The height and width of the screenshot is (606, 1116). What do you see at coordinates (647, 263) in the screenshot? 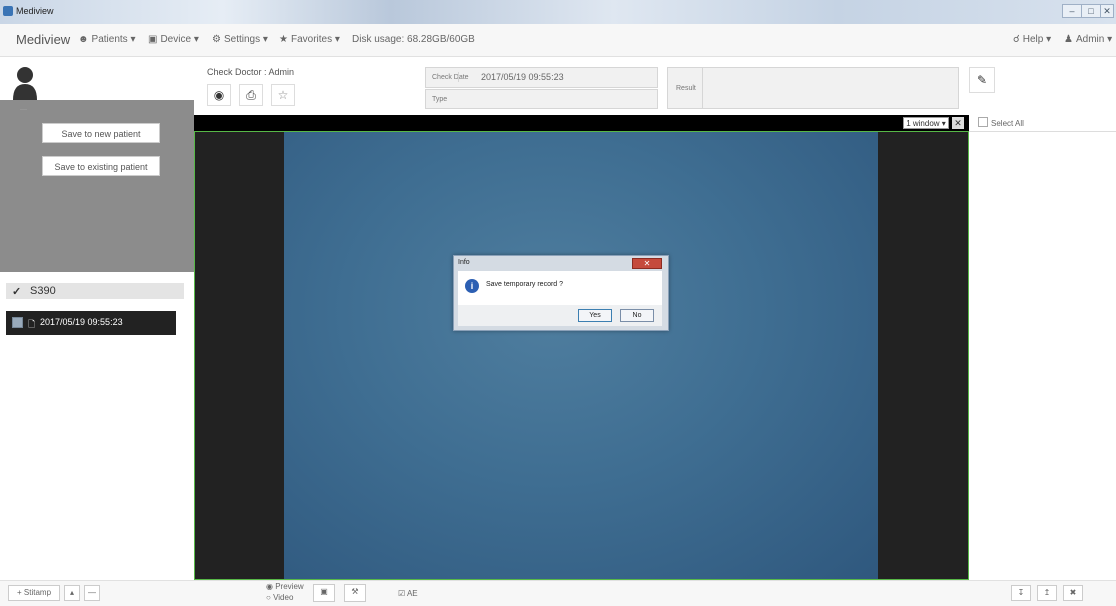
I see `dialog-close-button: ✕` at bounding box center [647, 263].